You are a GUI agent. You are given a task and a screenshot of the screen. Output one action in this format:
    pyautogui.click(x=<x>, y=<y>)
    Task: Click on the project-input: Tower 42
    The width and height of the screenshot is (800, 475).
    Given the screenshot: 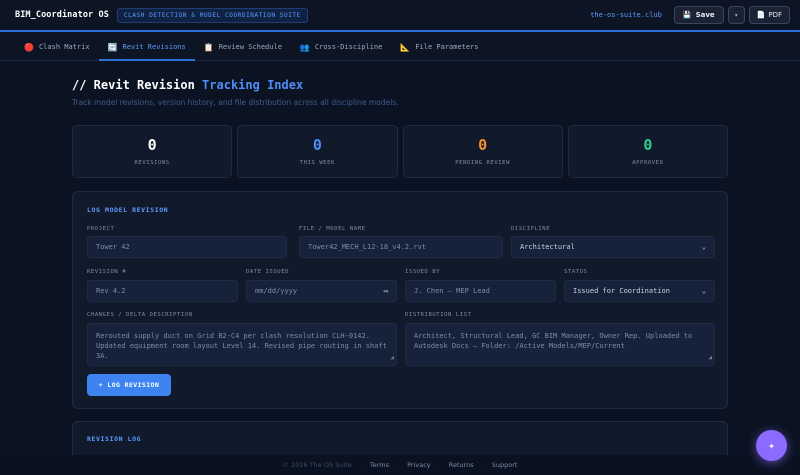 What is the action you would take?
    pyautogui.click(x=187, y=247)
    